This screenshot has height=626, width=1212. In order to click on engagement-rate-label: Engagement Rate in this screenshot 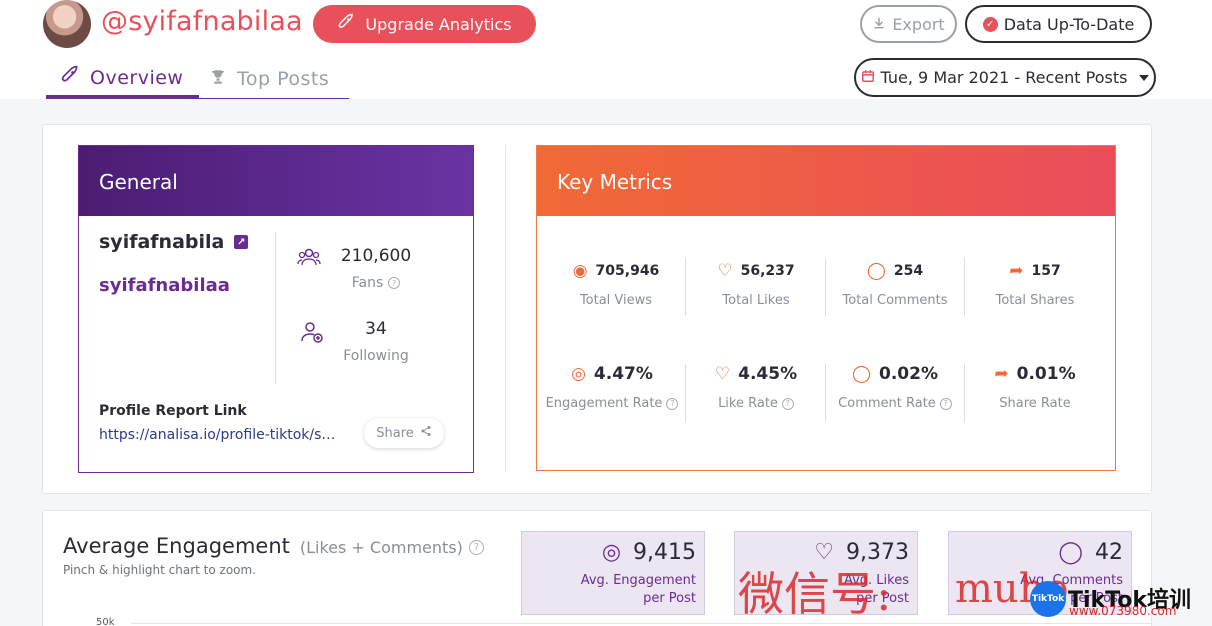, I will do `click(604, 403)`.